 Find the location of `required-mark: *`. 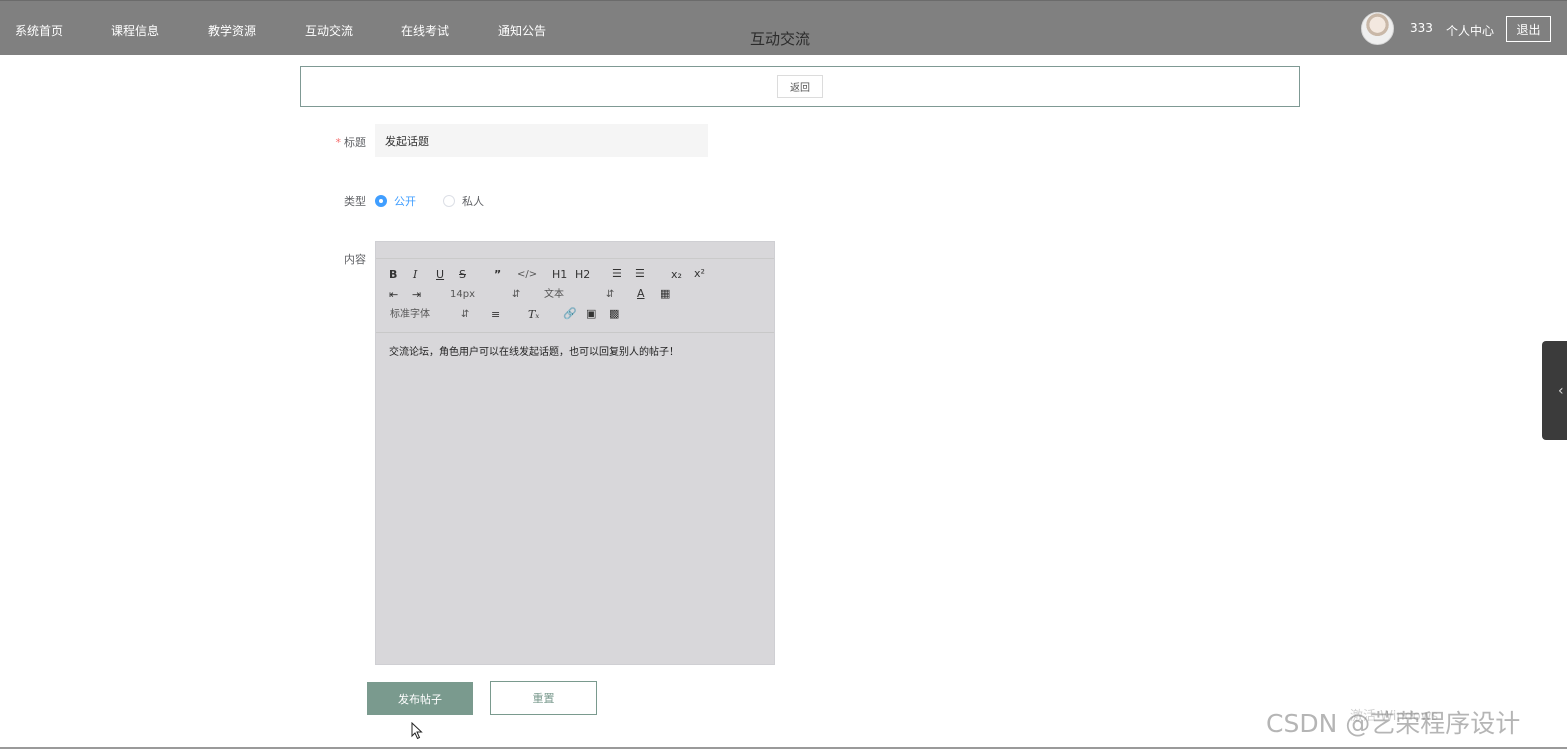

required-mark: * is located at coordinates (338, 142).